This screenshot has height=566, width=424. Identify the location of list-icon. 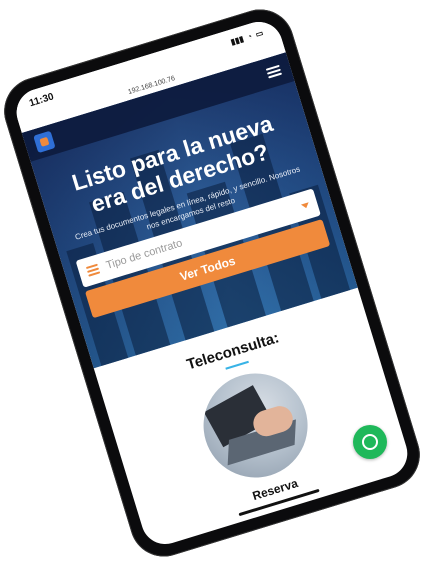
(93, 270).